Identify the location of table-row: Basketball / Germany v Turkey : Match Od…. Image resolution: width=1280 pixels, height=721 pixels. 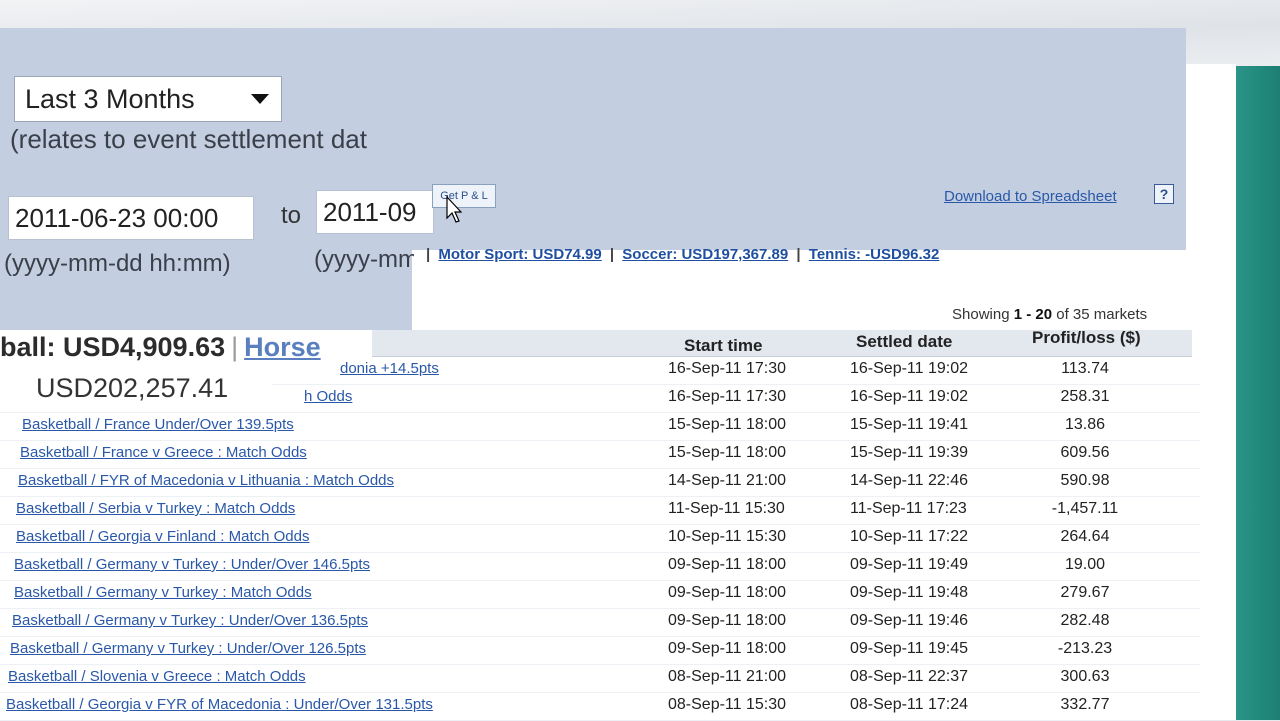
(600, 594).